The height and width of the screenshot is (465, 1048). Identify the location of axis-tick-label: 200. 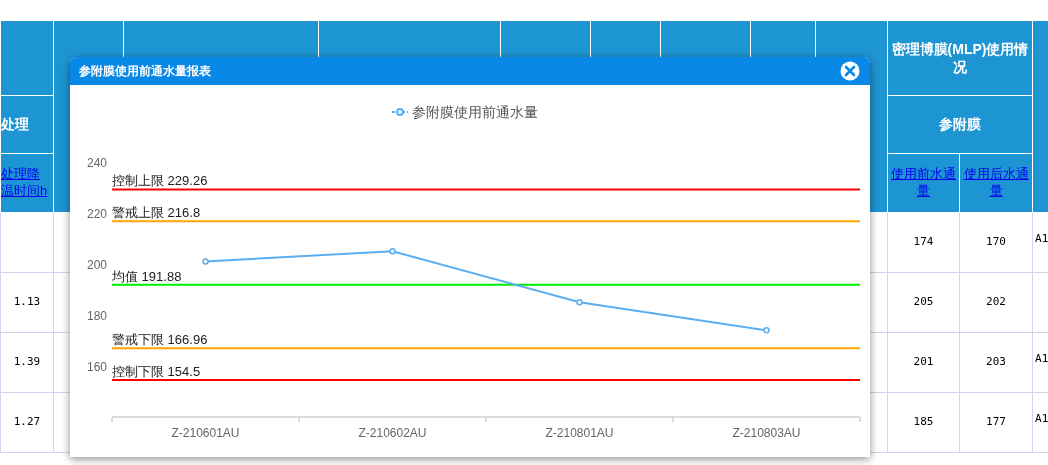
(96, 265).